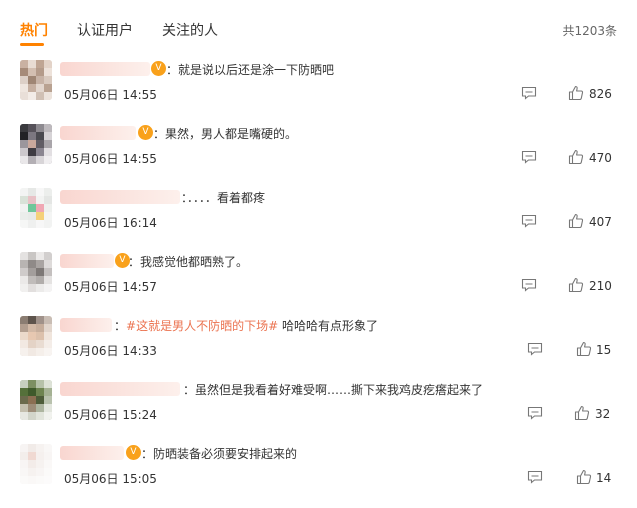  I want to click on tab-following: 关注的人, so click(190, 30).